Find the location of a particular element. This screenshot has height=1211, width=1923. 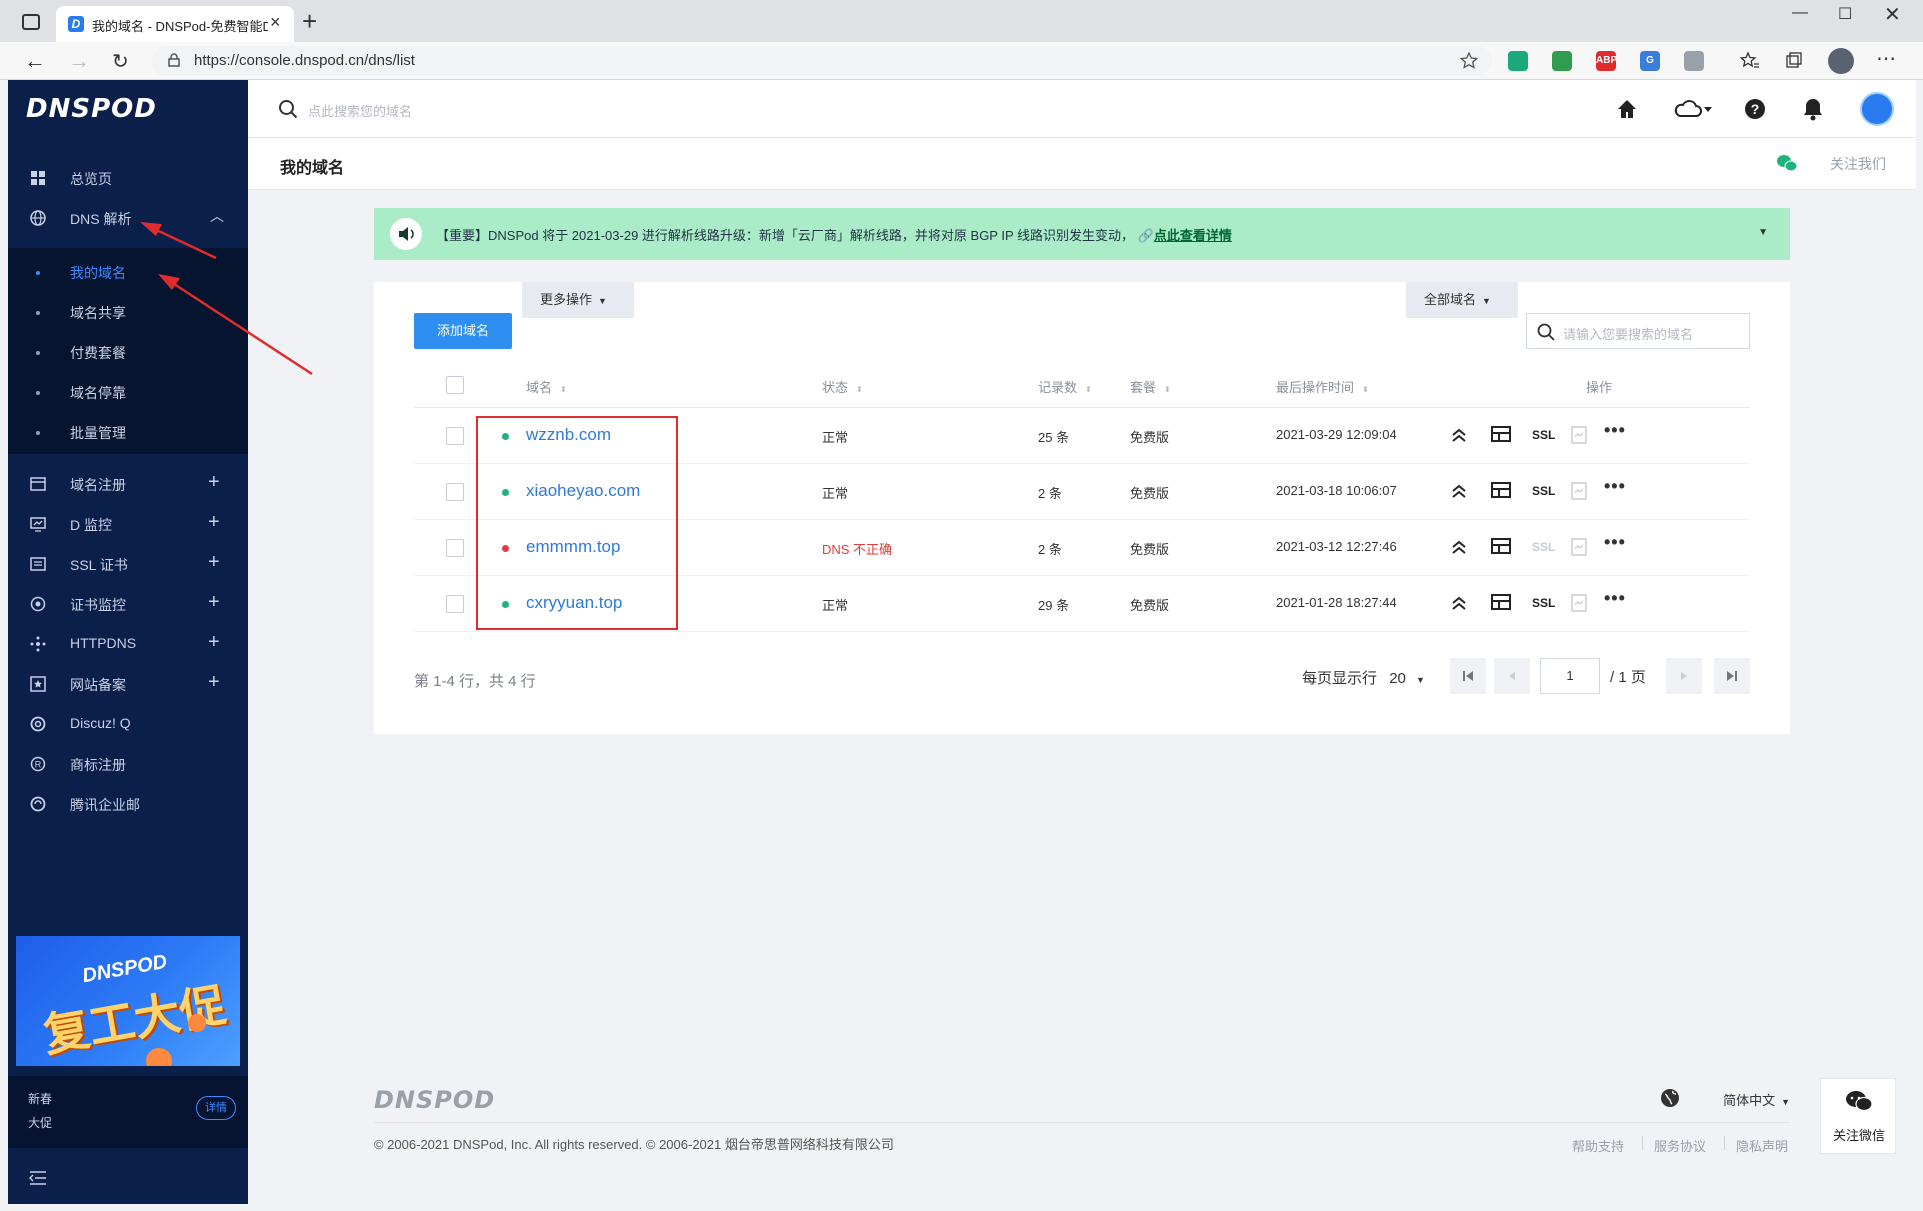

domain-link: wzznb.com is located at coordinates (568, 435).